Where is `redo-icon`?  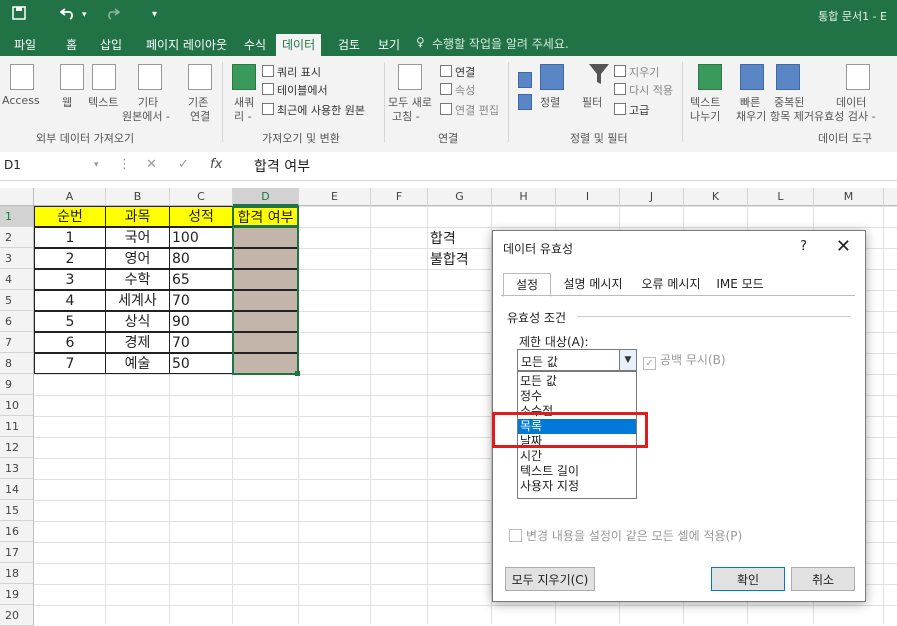 redo-icon is located at coordinates (113, 15).